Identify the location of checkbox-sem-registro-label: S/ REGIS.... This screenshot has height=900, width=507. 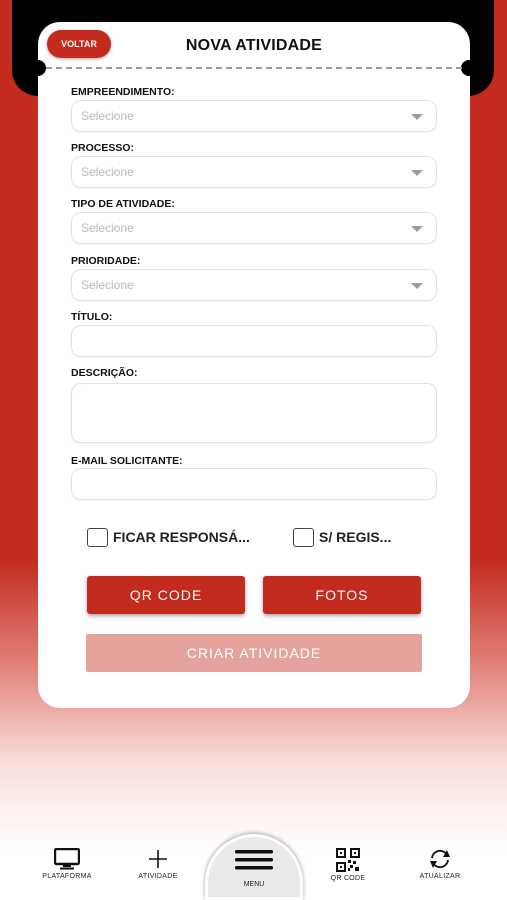
(355, 537).